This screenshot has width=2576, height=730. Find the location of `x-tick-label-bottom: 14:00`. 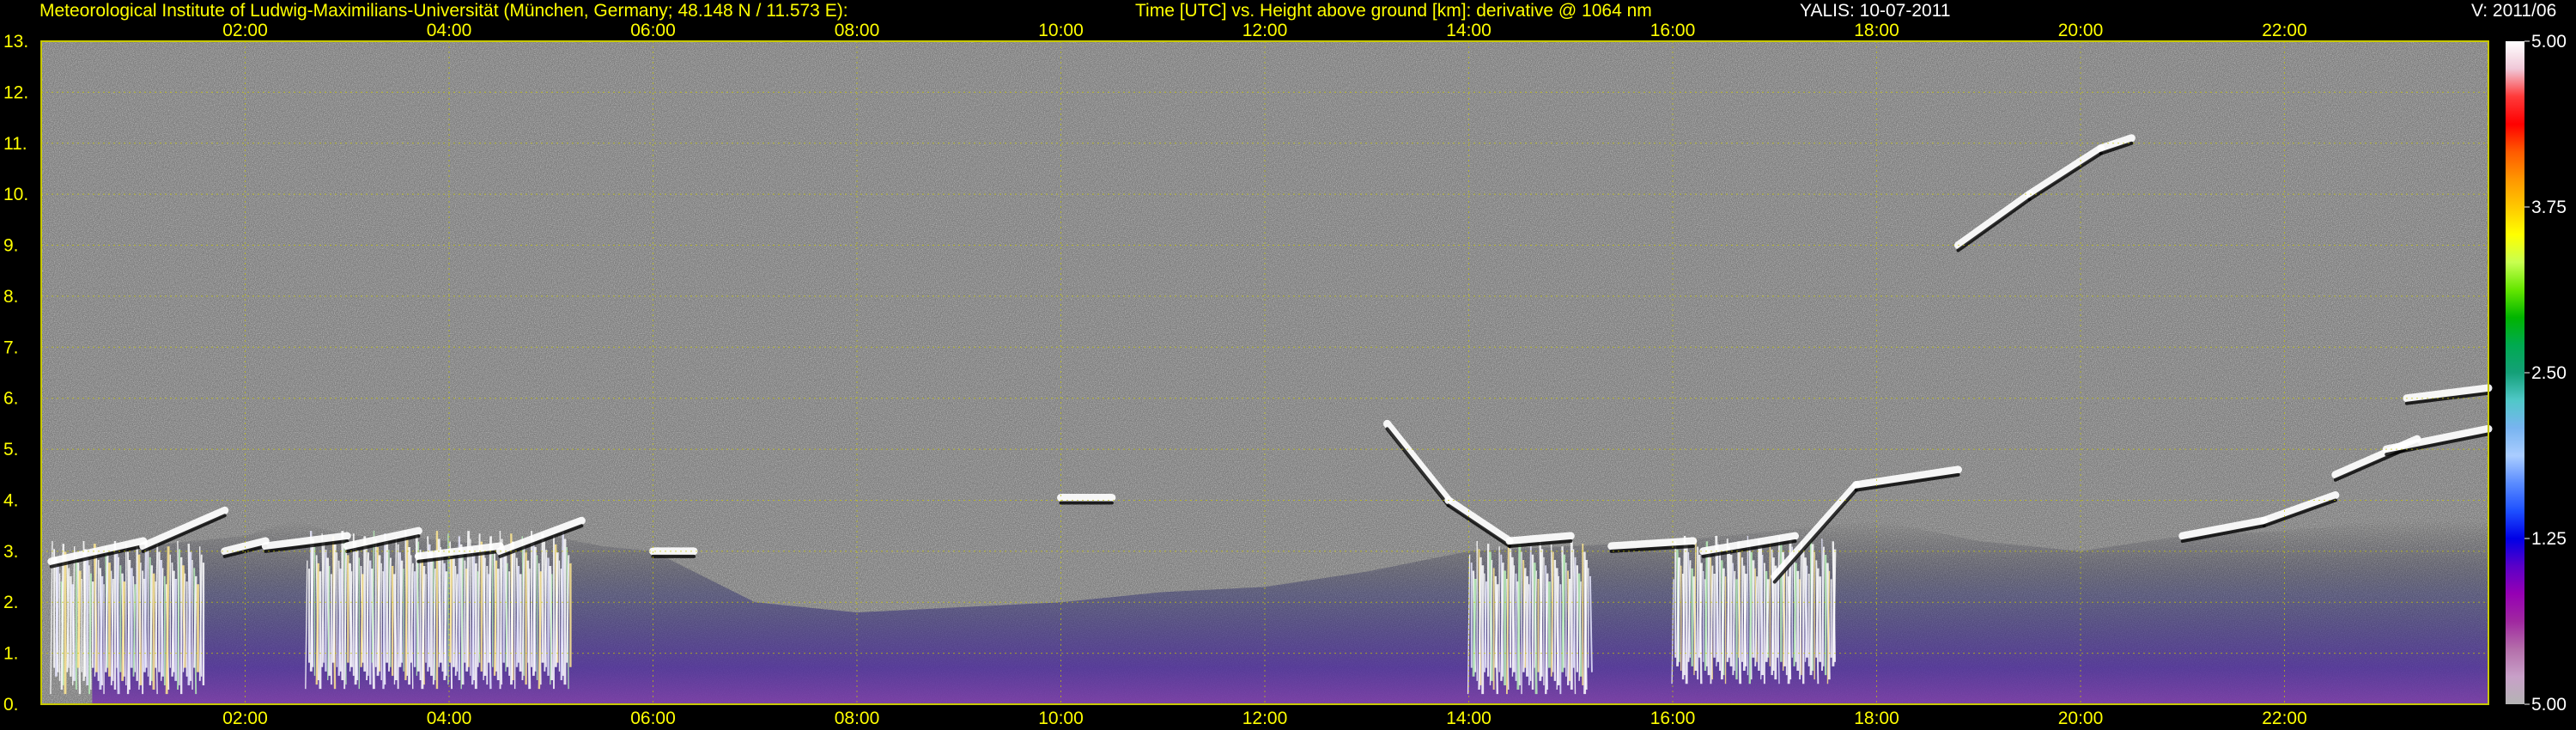

x-tick-label-bottom: 14:00 is located at coordinates (1469, 718).